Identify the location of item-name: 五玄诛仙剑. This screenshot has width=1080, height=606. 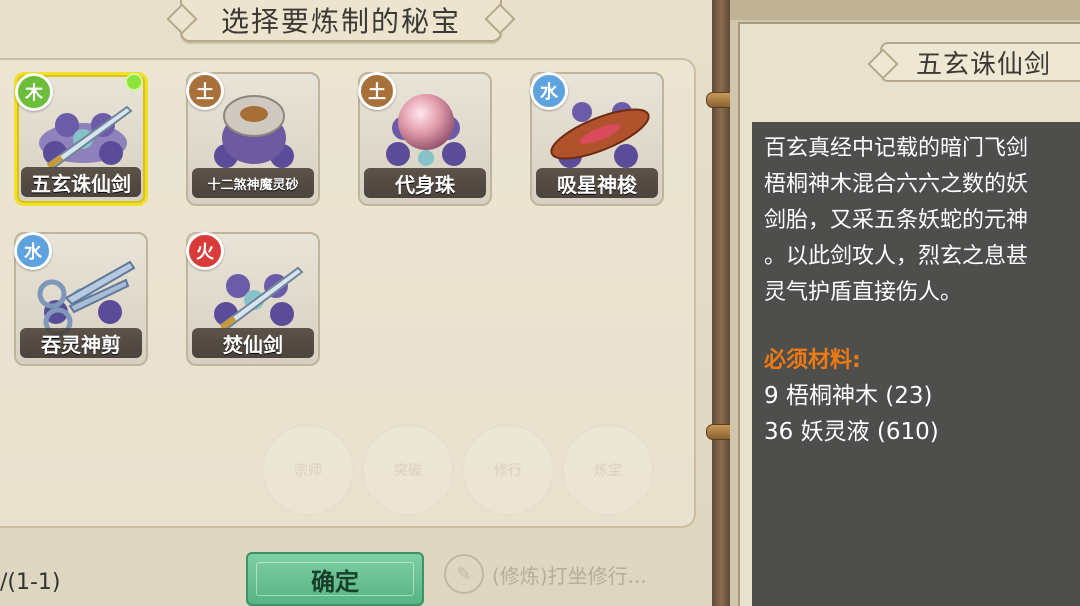
(81, 183).